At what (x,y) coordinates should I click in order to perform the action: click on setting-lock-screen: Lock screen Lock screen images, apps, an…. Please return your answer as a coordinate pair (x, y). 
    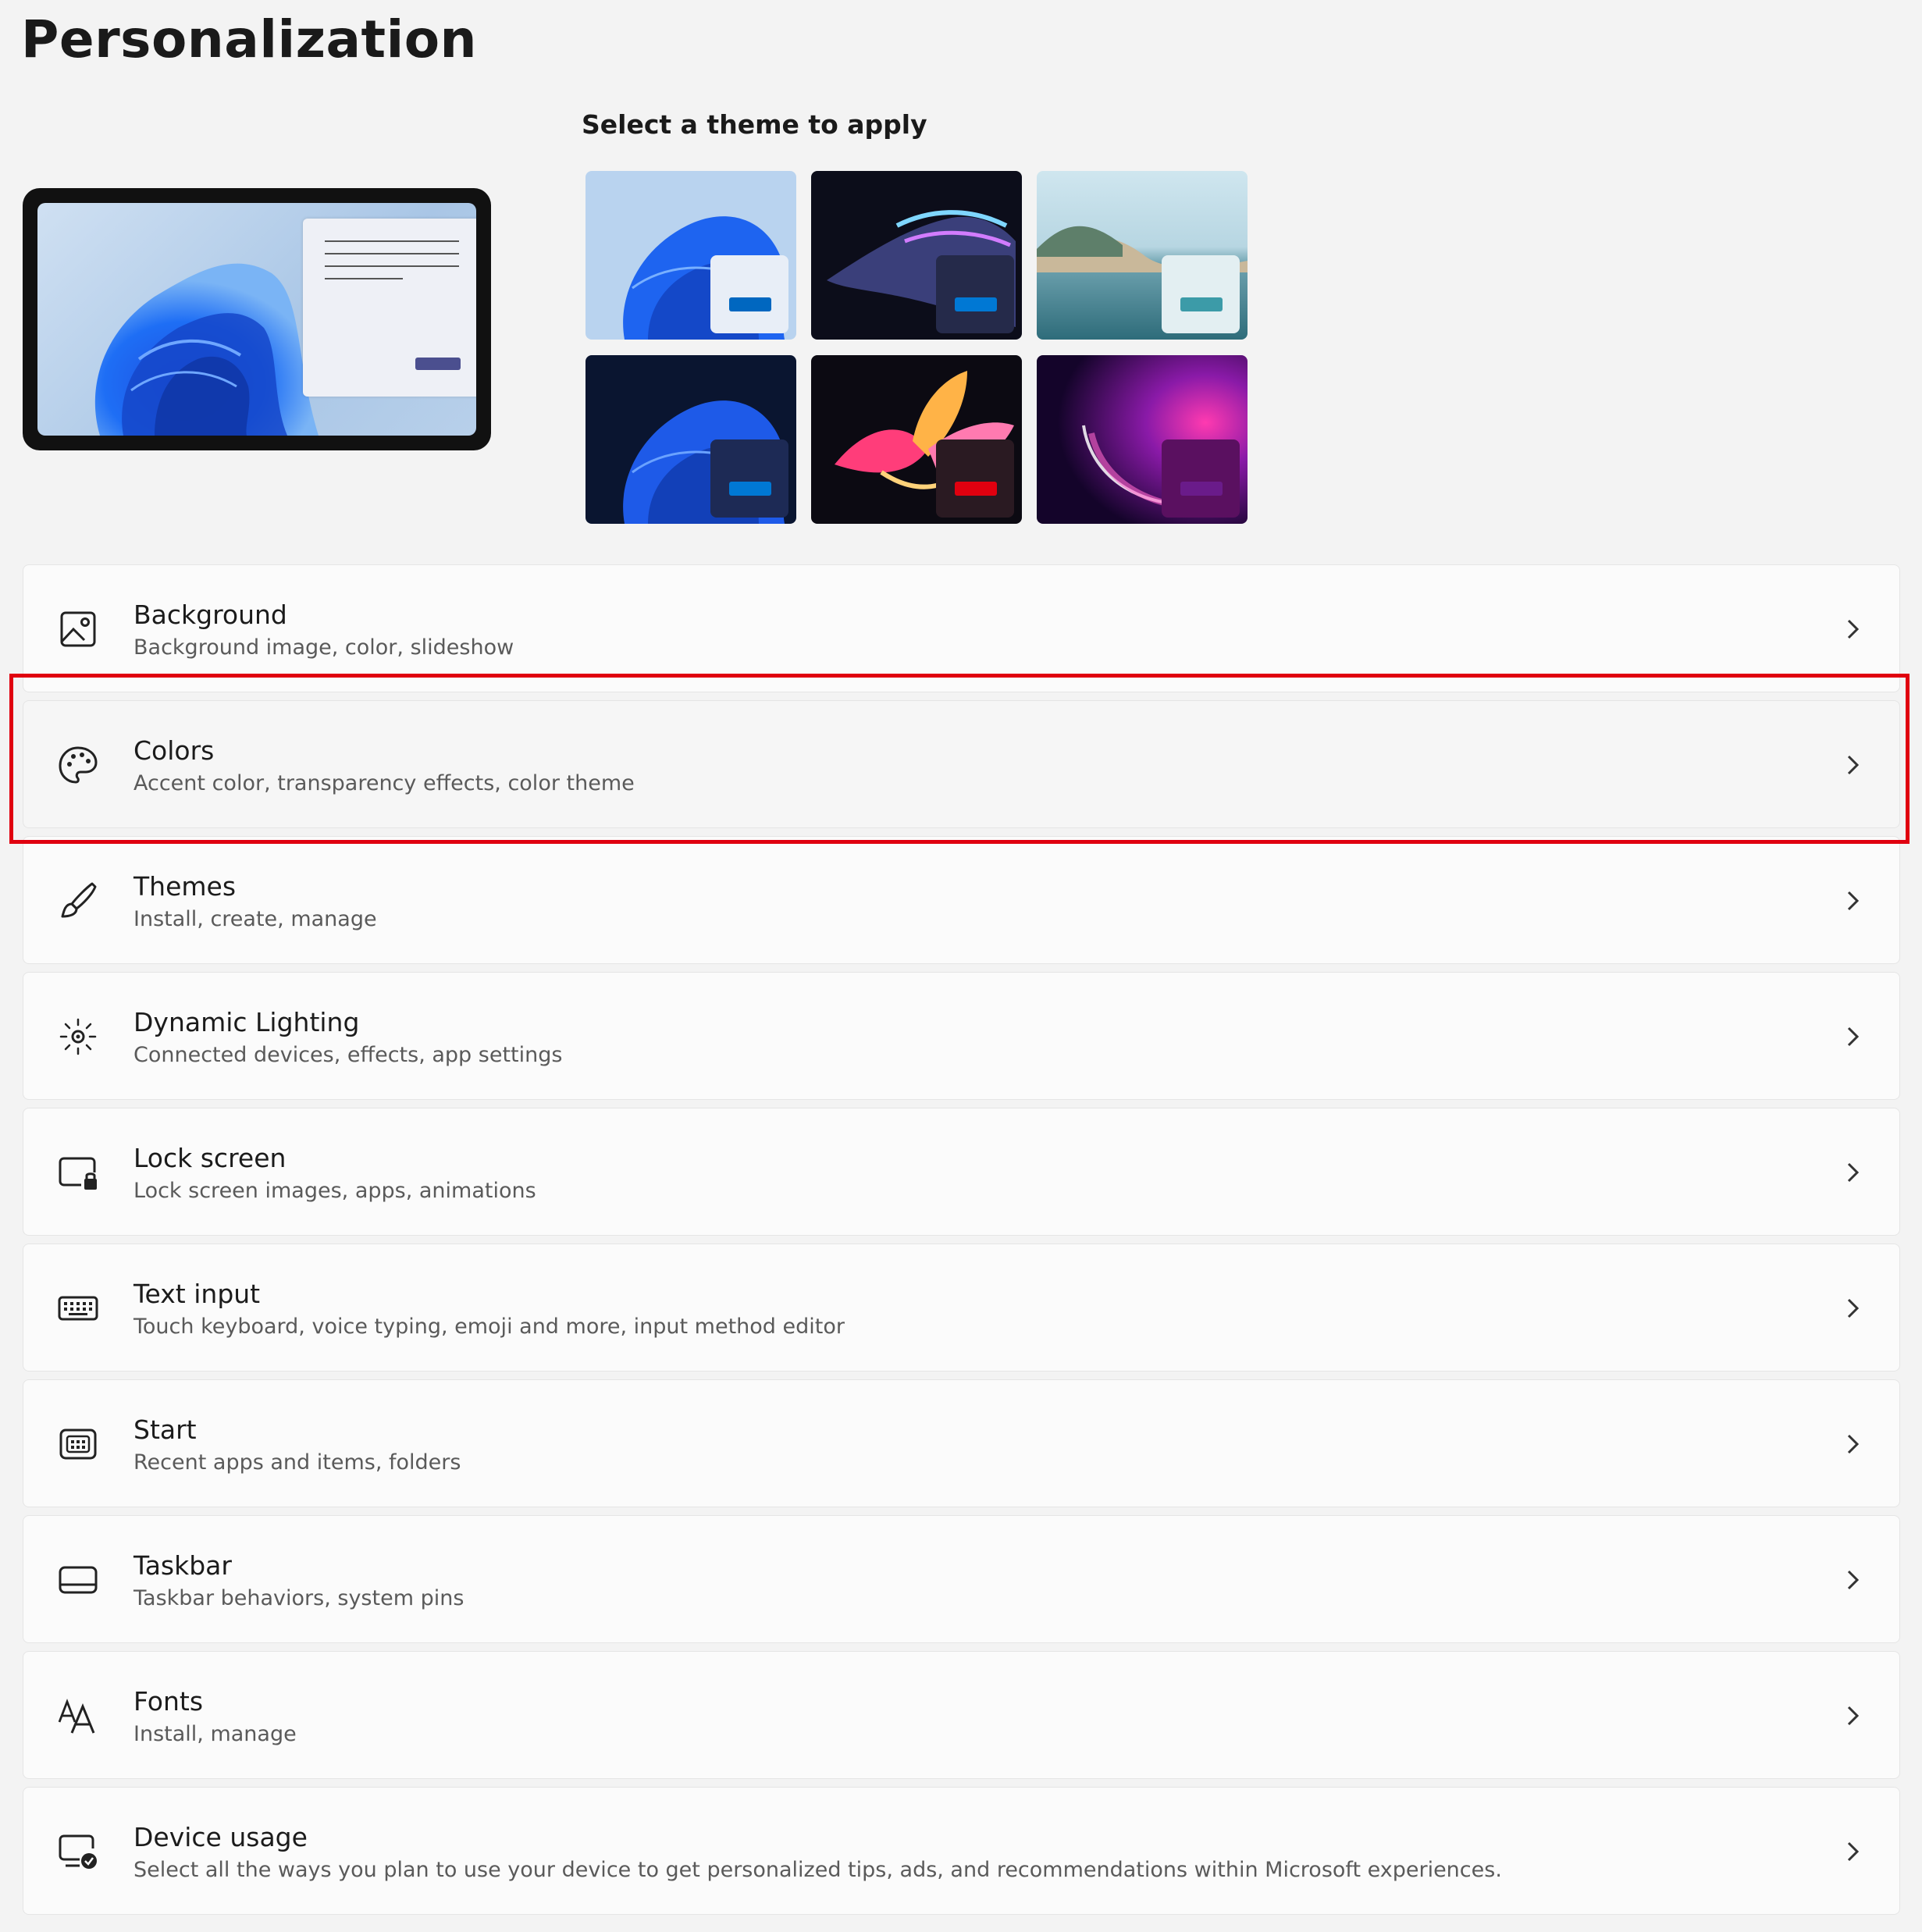
    Looking at the image, I should click on (961, 1172).